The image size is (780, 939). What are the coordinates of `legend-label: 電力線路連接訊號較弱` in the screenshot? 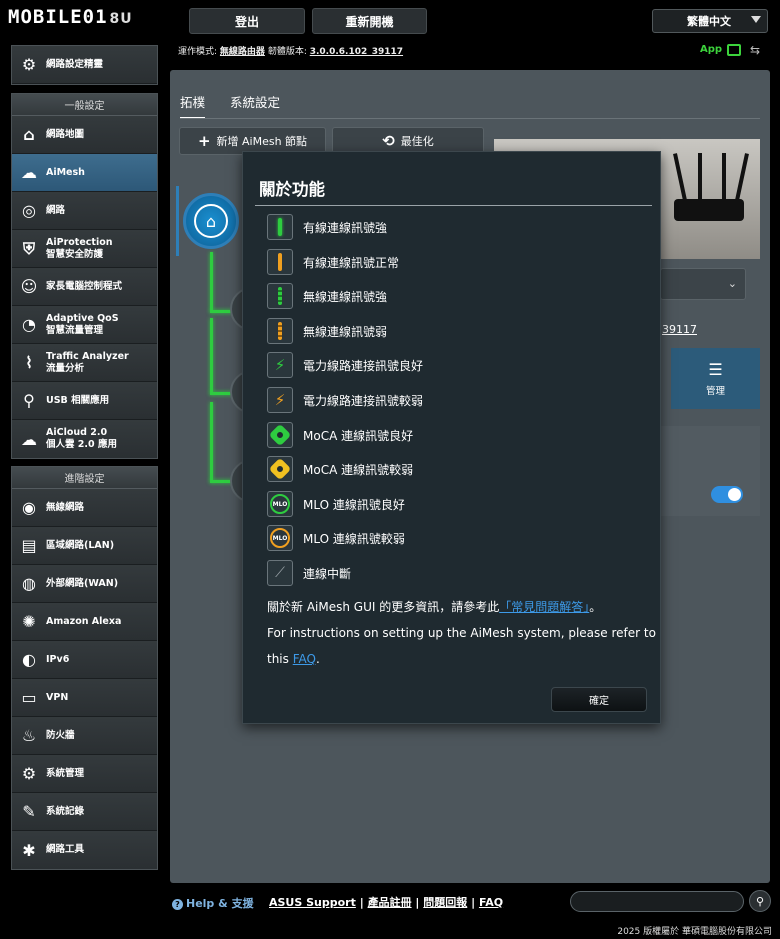 It's located at (363, 400).